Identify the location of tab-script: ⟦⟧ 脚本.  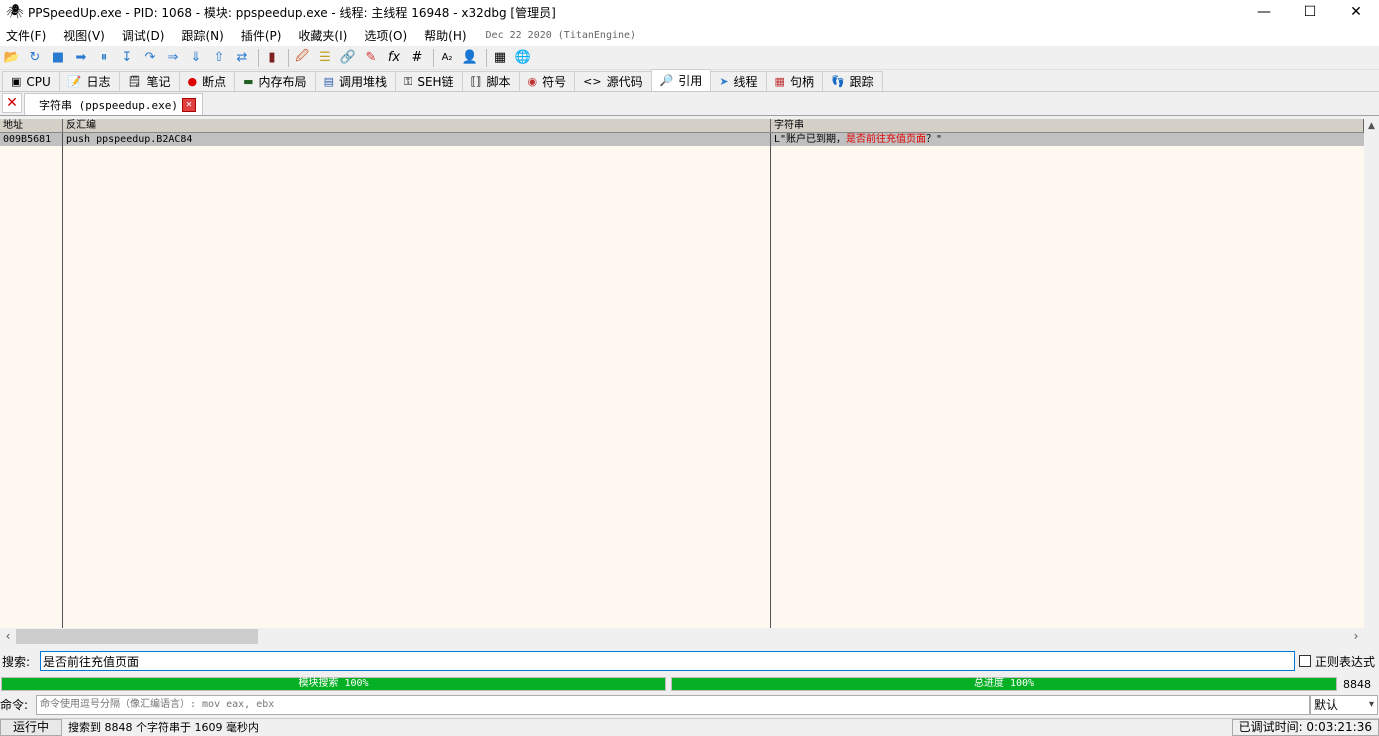
(490, 81).